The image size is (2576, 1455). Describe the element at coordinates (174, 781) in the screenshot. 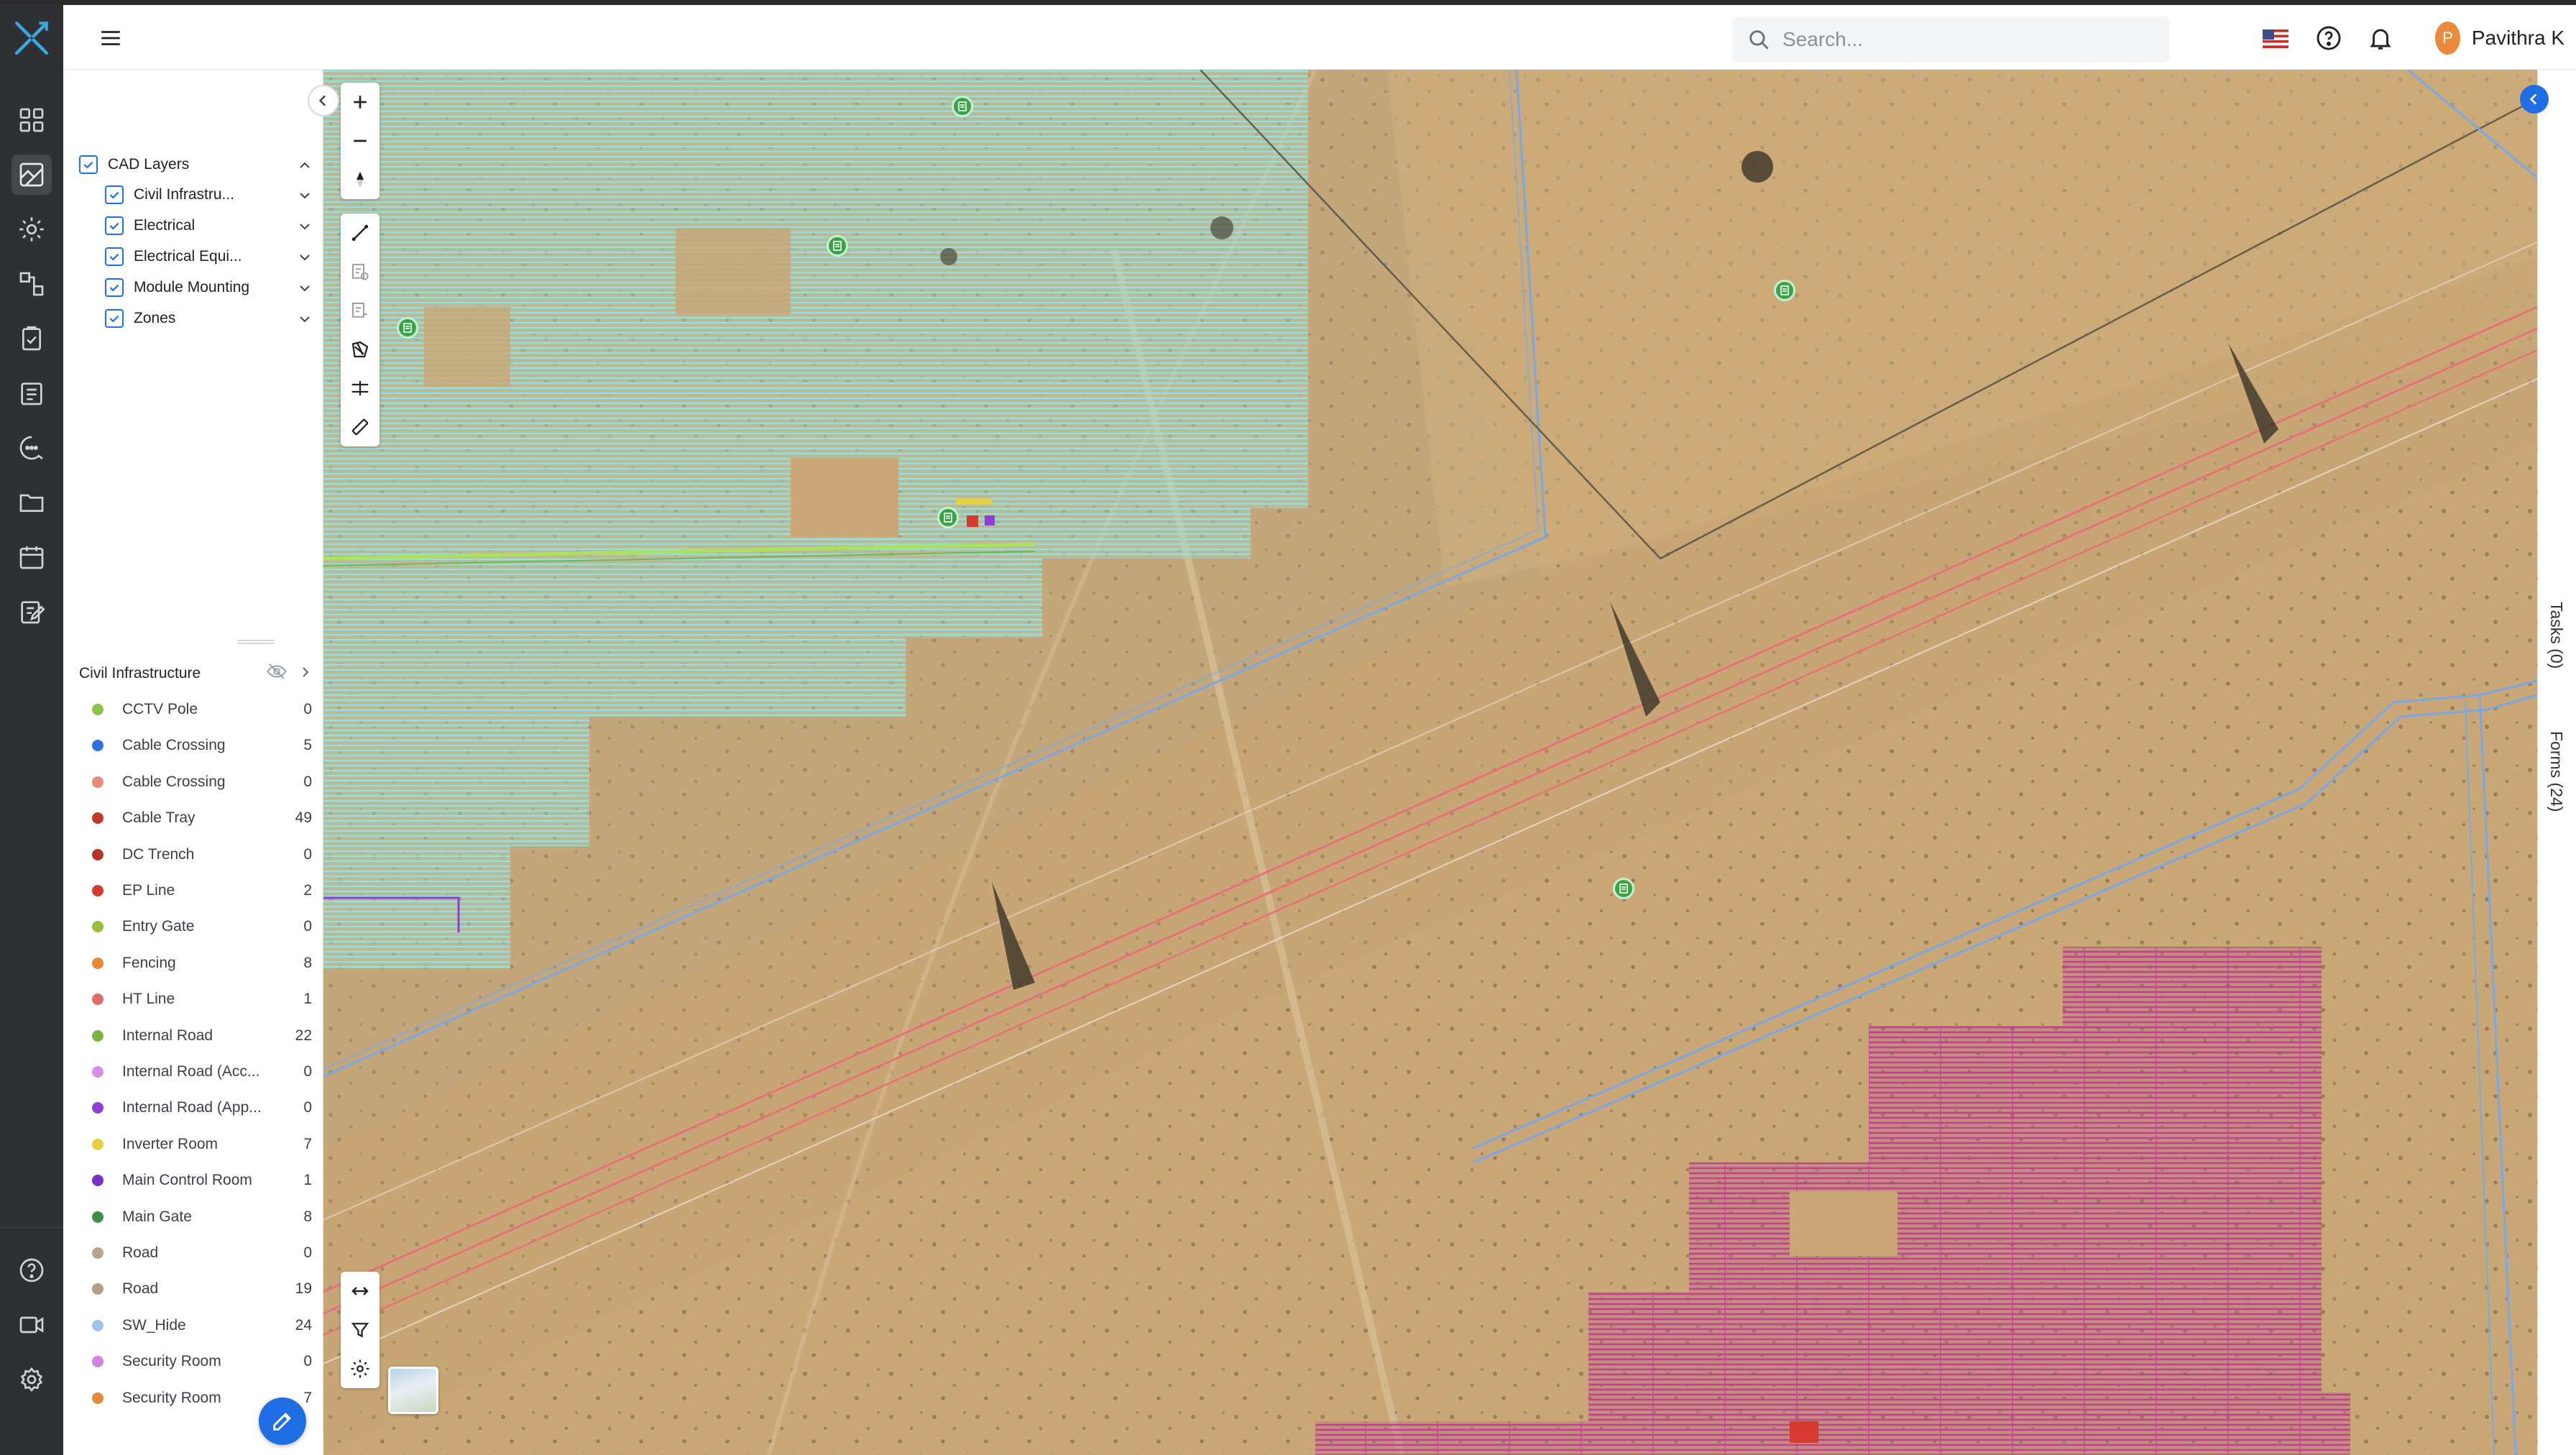

I see `legend-label: Cable Crossing` at that location.